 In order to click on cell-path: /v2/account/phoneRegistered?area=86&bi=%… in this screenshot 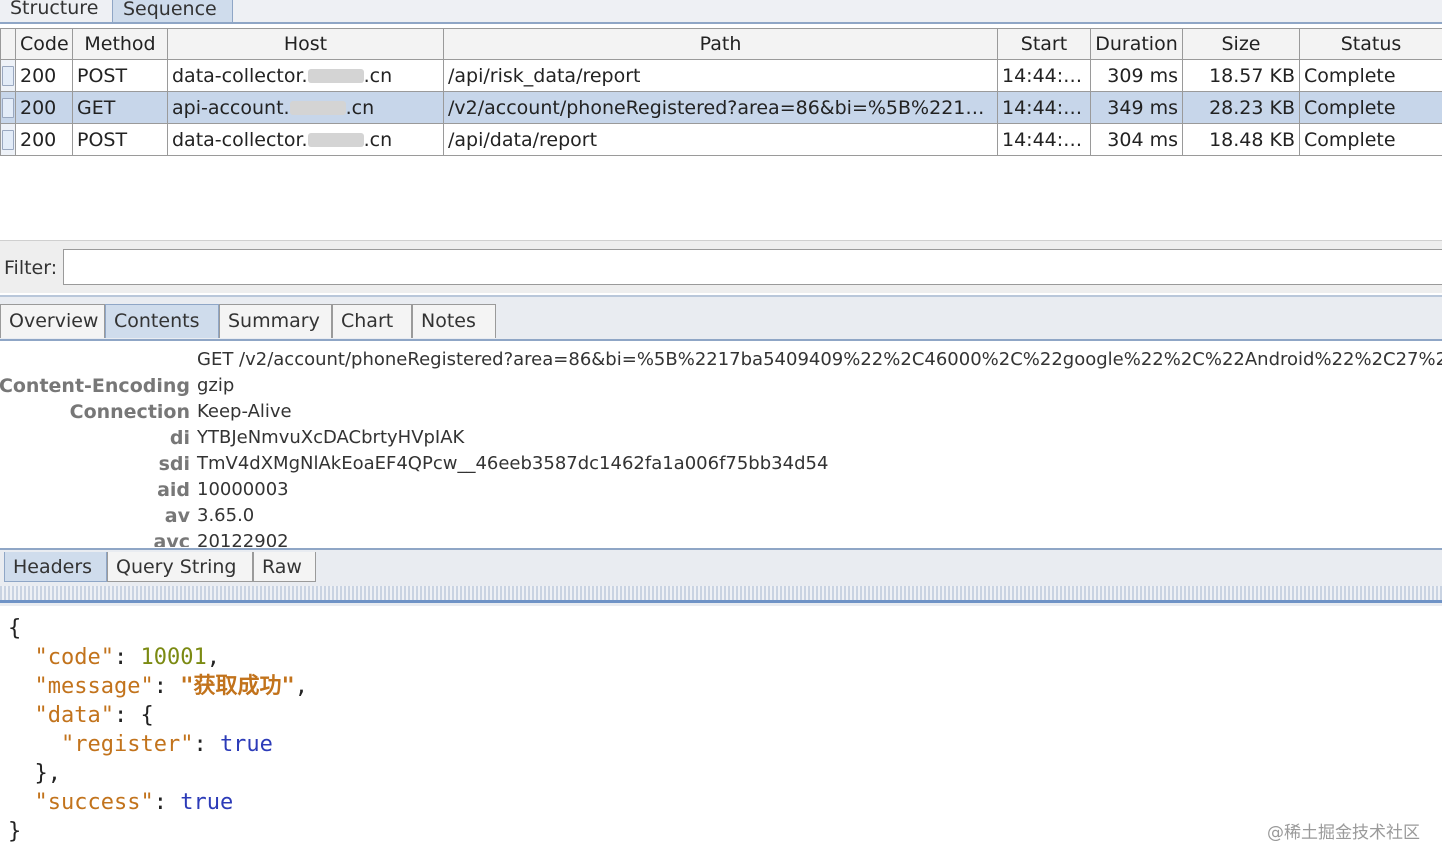, I will do `click(720, 107)`.